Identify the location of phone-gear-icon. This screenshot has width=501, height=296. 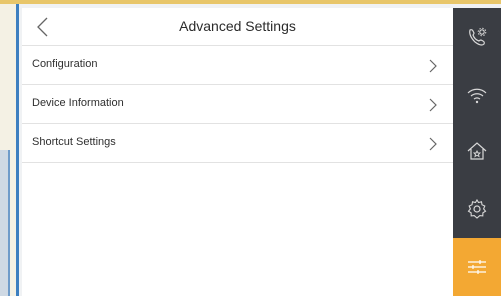
(478, 36).